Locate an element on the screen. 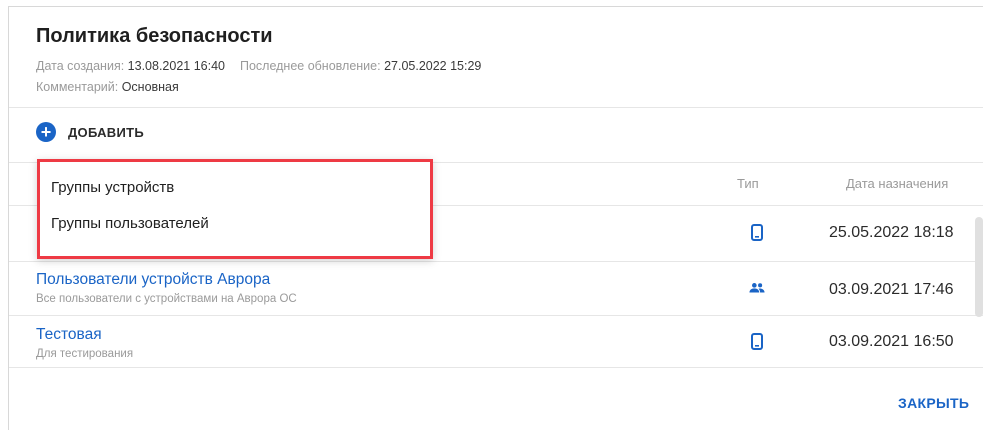 This screenshot has width=983, height=430. created-label: Дата создания: is located at coordinates (80, 66).